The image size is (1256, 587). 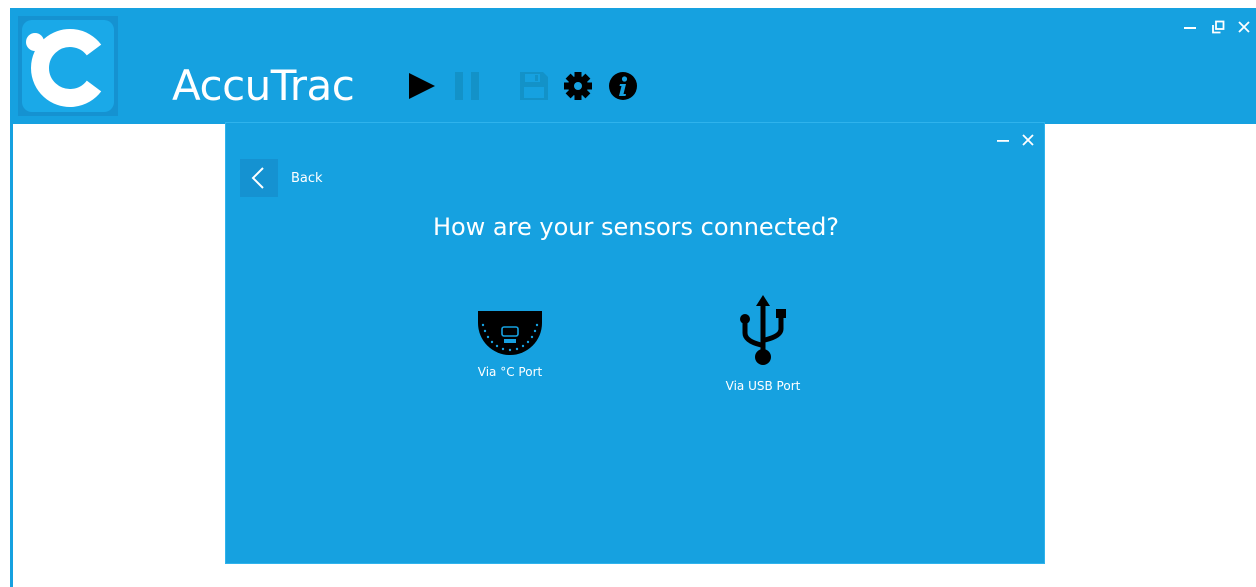 I want to click on accutrac-c-logo-icon, so click(x=68, y=66).